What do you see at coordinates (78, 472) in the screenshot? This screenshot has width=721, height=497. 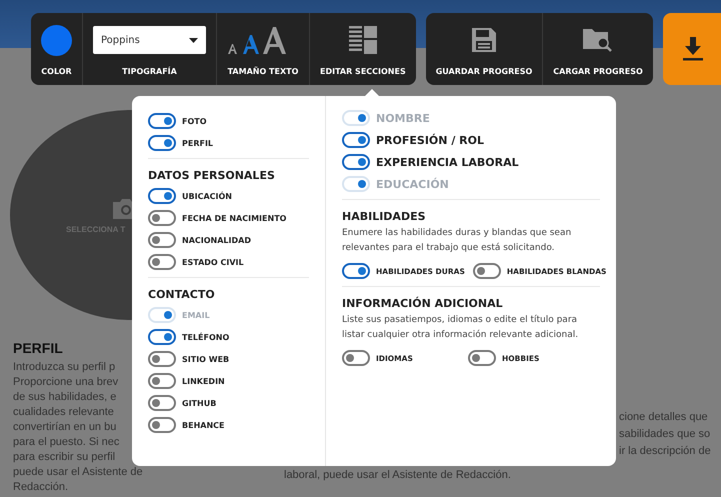 I see `profile-text-line: puede usar el Asistente de` at bounding box center [78, 472].